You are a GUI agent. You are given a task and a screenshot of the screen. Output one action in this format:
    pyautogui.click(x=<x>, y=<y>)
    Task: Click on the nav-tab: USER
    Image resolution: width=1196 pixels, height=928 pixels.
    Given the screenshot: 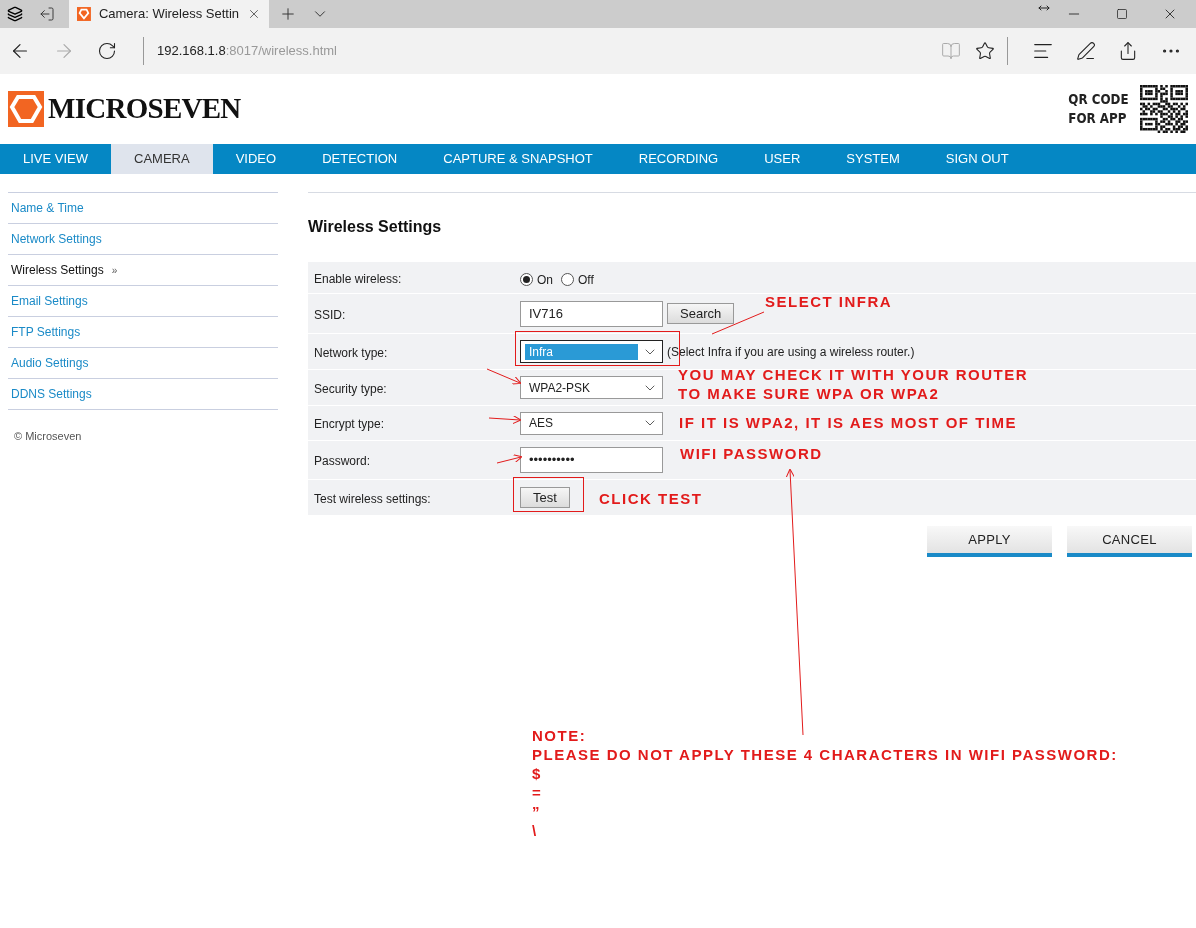 What is the action you would take?
    pyautogui.click(x=782, y=159)
    